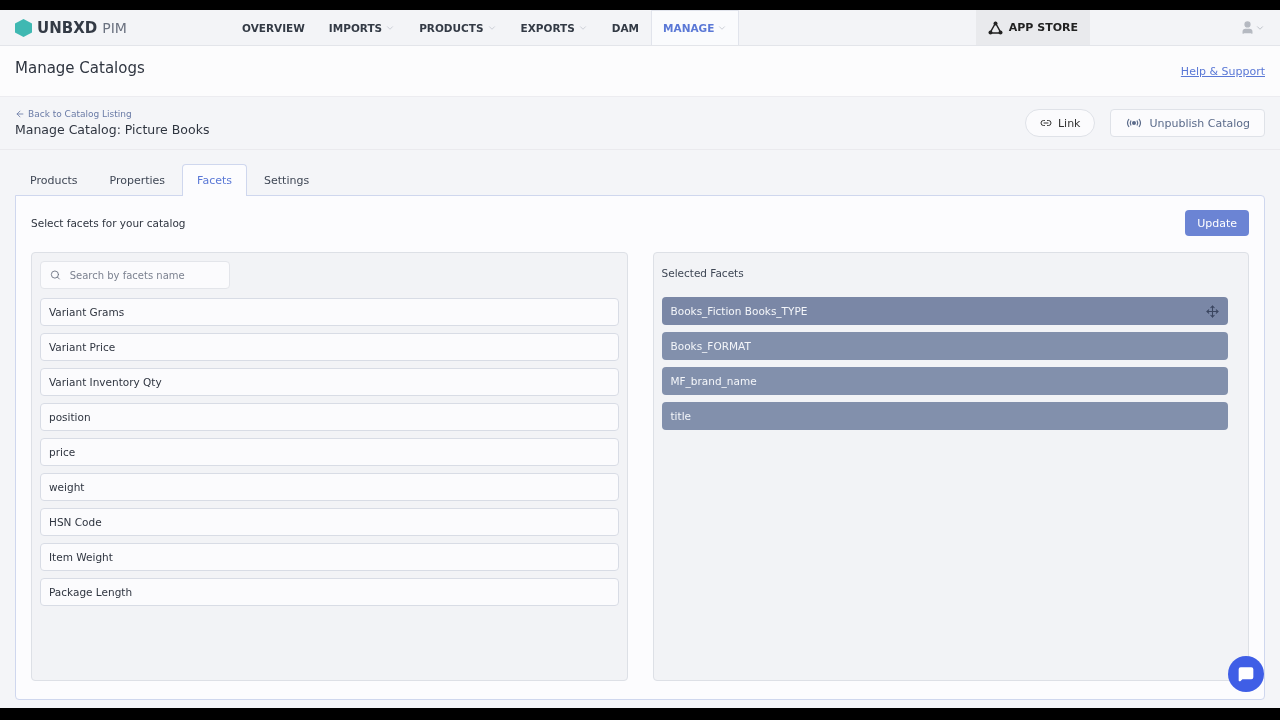  I want to click on nav-item: MANAGE, so click(695, 27).